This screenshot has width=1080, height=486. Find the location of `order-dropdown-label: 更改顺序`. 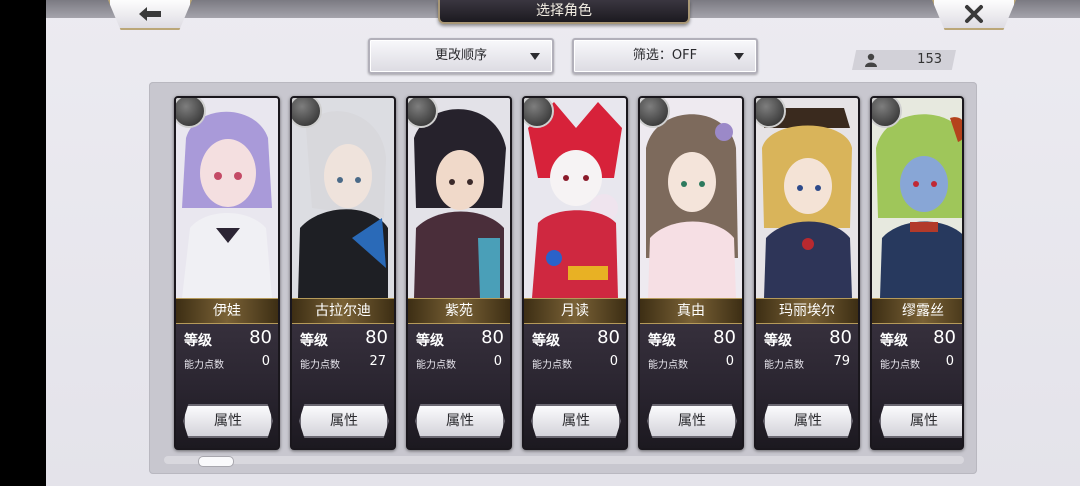

order-dropdown-label: 更改顺序 is located at coordinates (460, 55).